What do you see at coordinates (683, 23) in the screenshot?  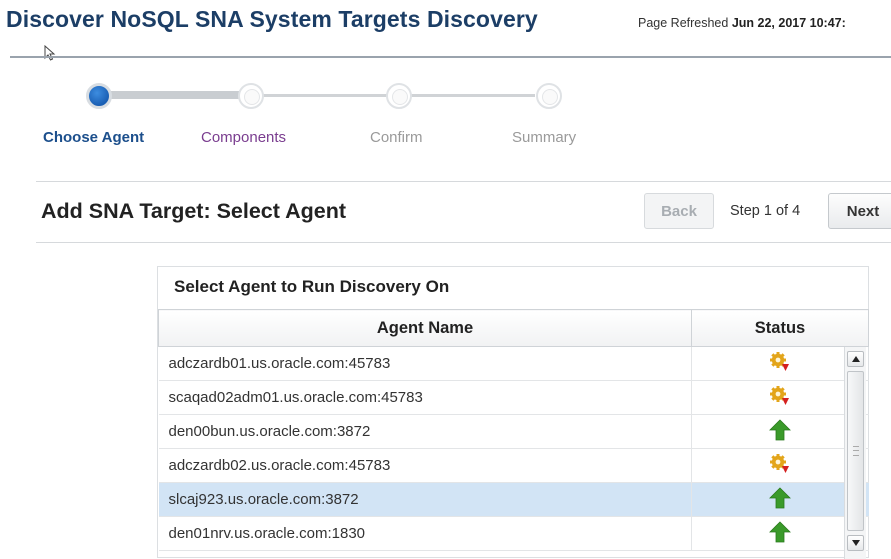 I see `refreshed-label: Page Refreshed` at bounding box center [683, 23].